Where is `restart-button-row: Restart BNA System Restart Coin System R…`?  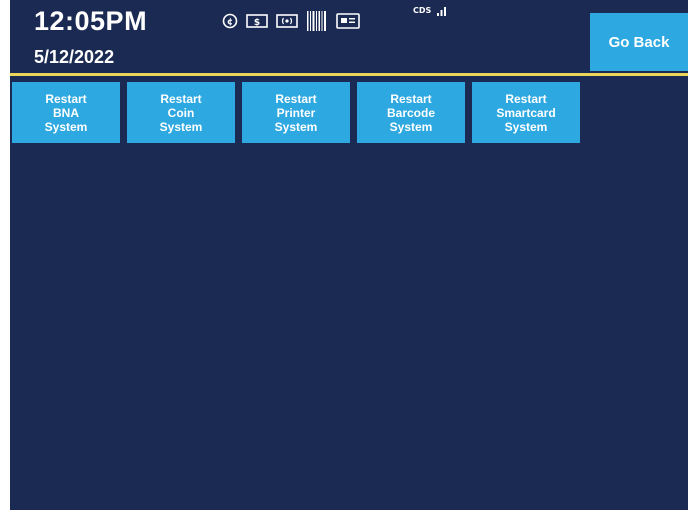
restart-button-row: Restart BNA System Restart Coin System R… is located at coordinates (299, 112).